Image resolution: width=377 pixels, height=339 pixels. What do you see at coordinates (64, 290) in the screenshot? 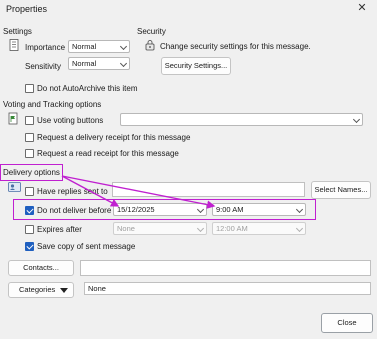
I see `caret-down-icon` at bounding box center [64, 290].